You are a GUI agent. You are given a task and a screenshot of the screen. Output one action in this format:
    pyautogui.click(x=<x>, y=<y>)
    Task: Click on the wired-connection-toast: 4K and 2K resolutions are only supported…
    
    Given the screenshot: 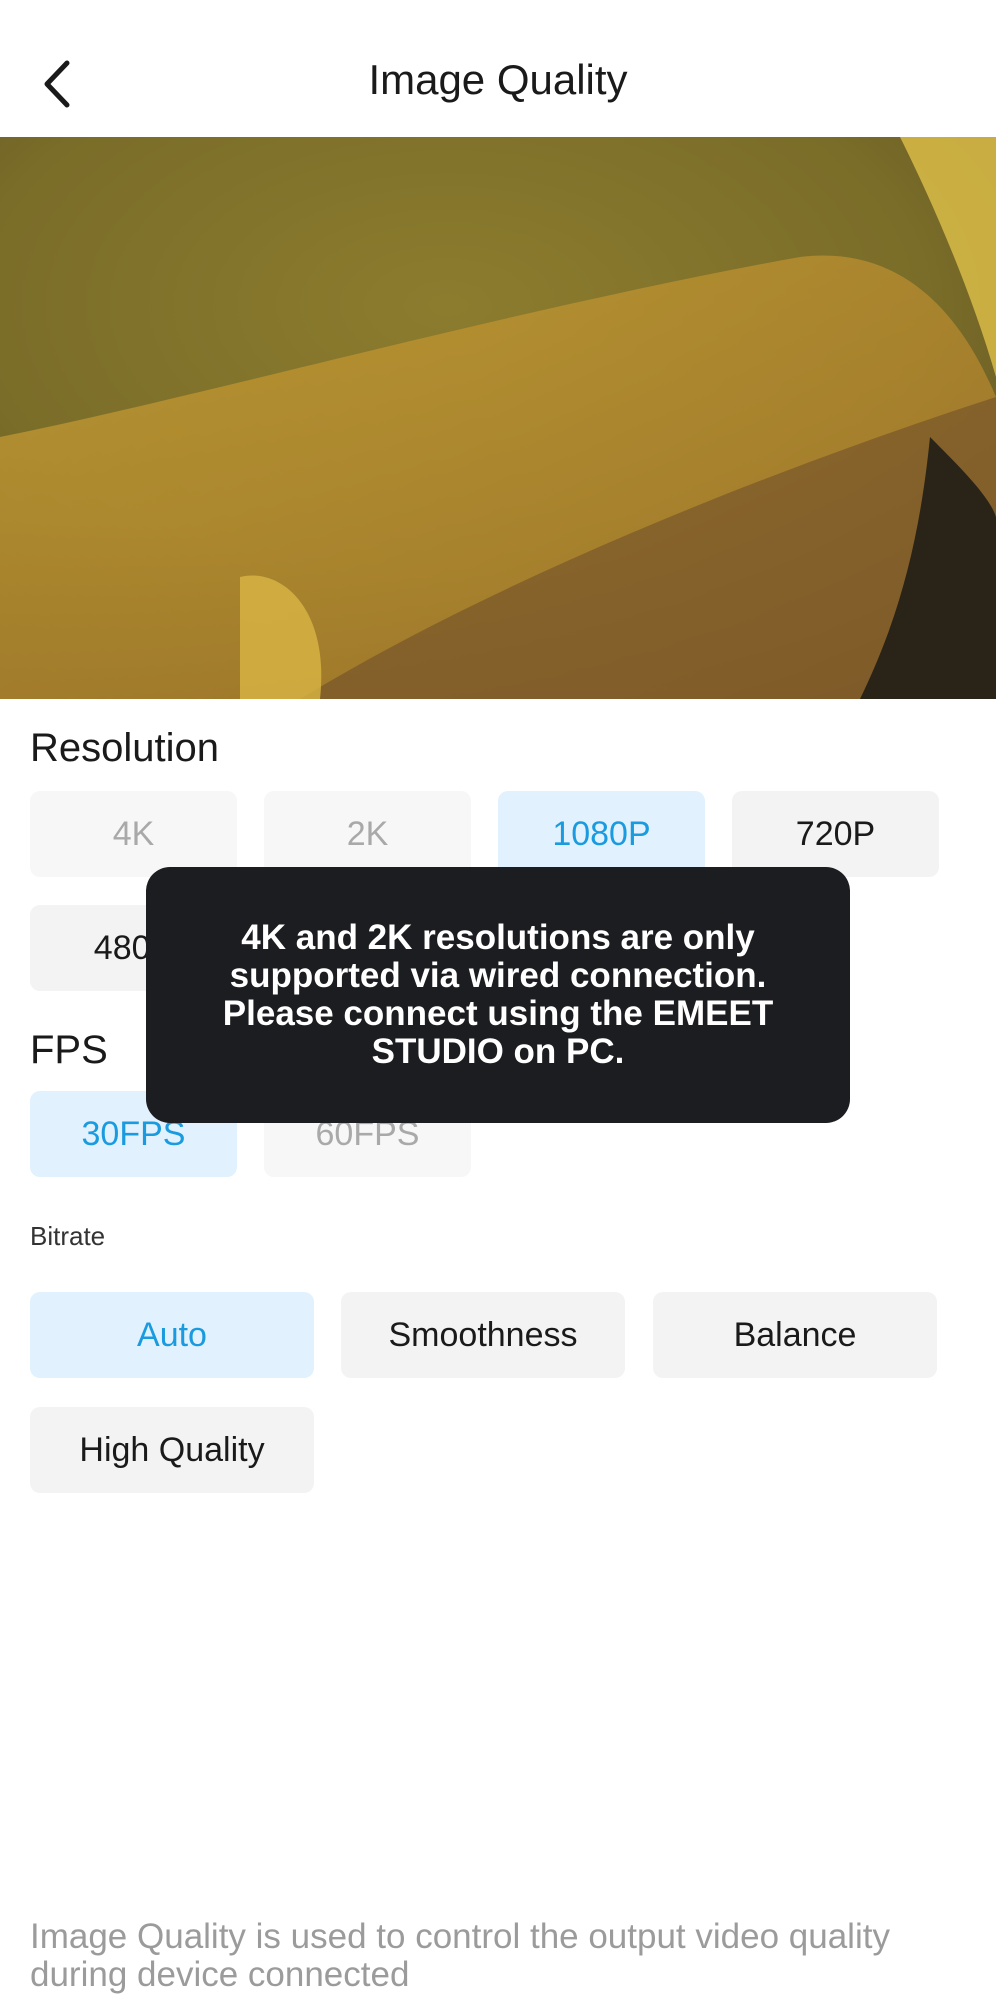 What is the action you would take?
    pyautogui.click(x=498, y=995)
    